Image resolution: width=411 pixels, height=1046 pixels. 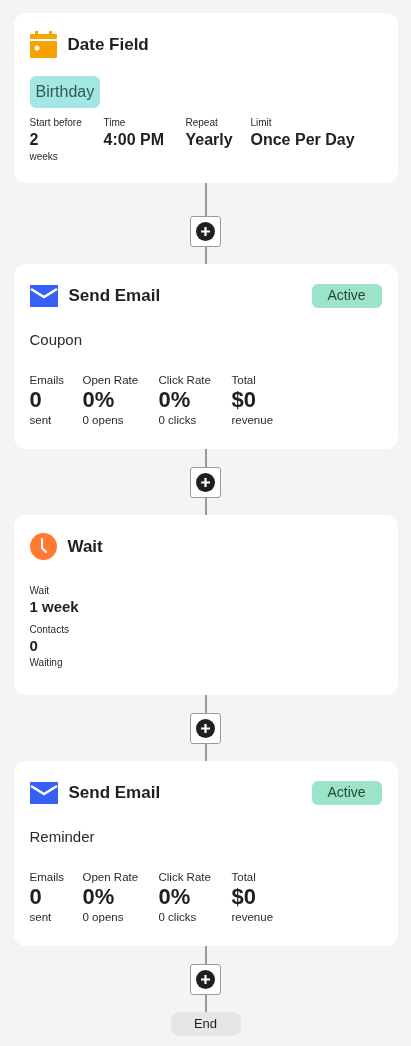 What do you see at coordinates (205, 1024) in the screenshot?
I see `end-node: End` at bounding box center [205, 1024].